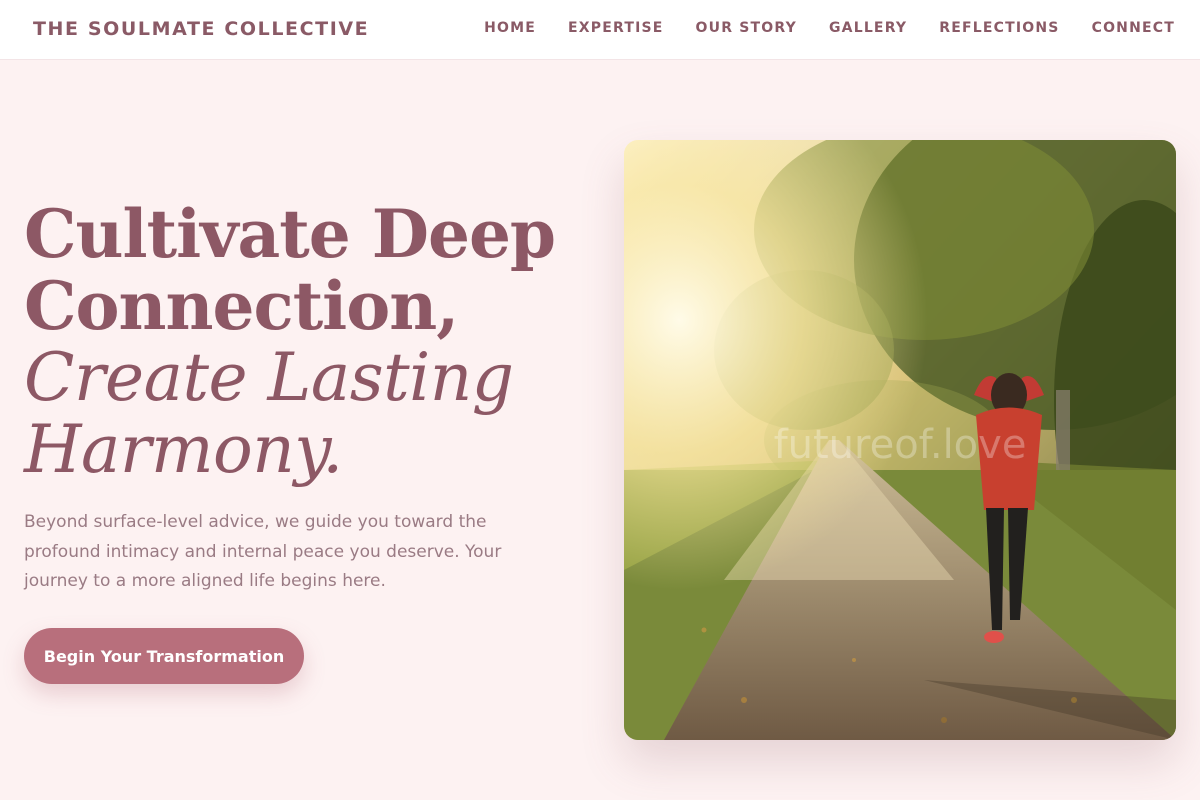 The width and height of the screenshot is (1200, 800). What do you see at coordinates (290, 234) in the screenshot?
I see `hero-title-line-1: Cultivate Deep` at bounding box center [290, 234].